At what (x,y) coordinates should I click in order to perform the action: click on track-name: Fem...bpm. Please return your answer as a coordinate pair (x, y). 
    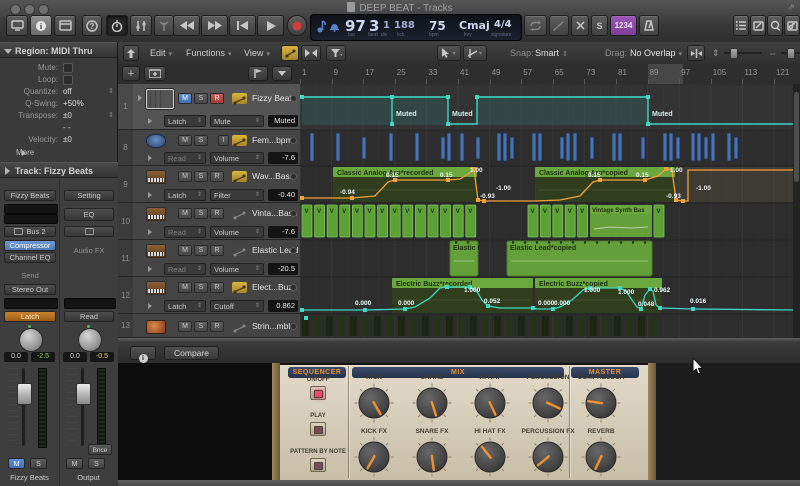
    Looking at the image, I should click on (272, 140).